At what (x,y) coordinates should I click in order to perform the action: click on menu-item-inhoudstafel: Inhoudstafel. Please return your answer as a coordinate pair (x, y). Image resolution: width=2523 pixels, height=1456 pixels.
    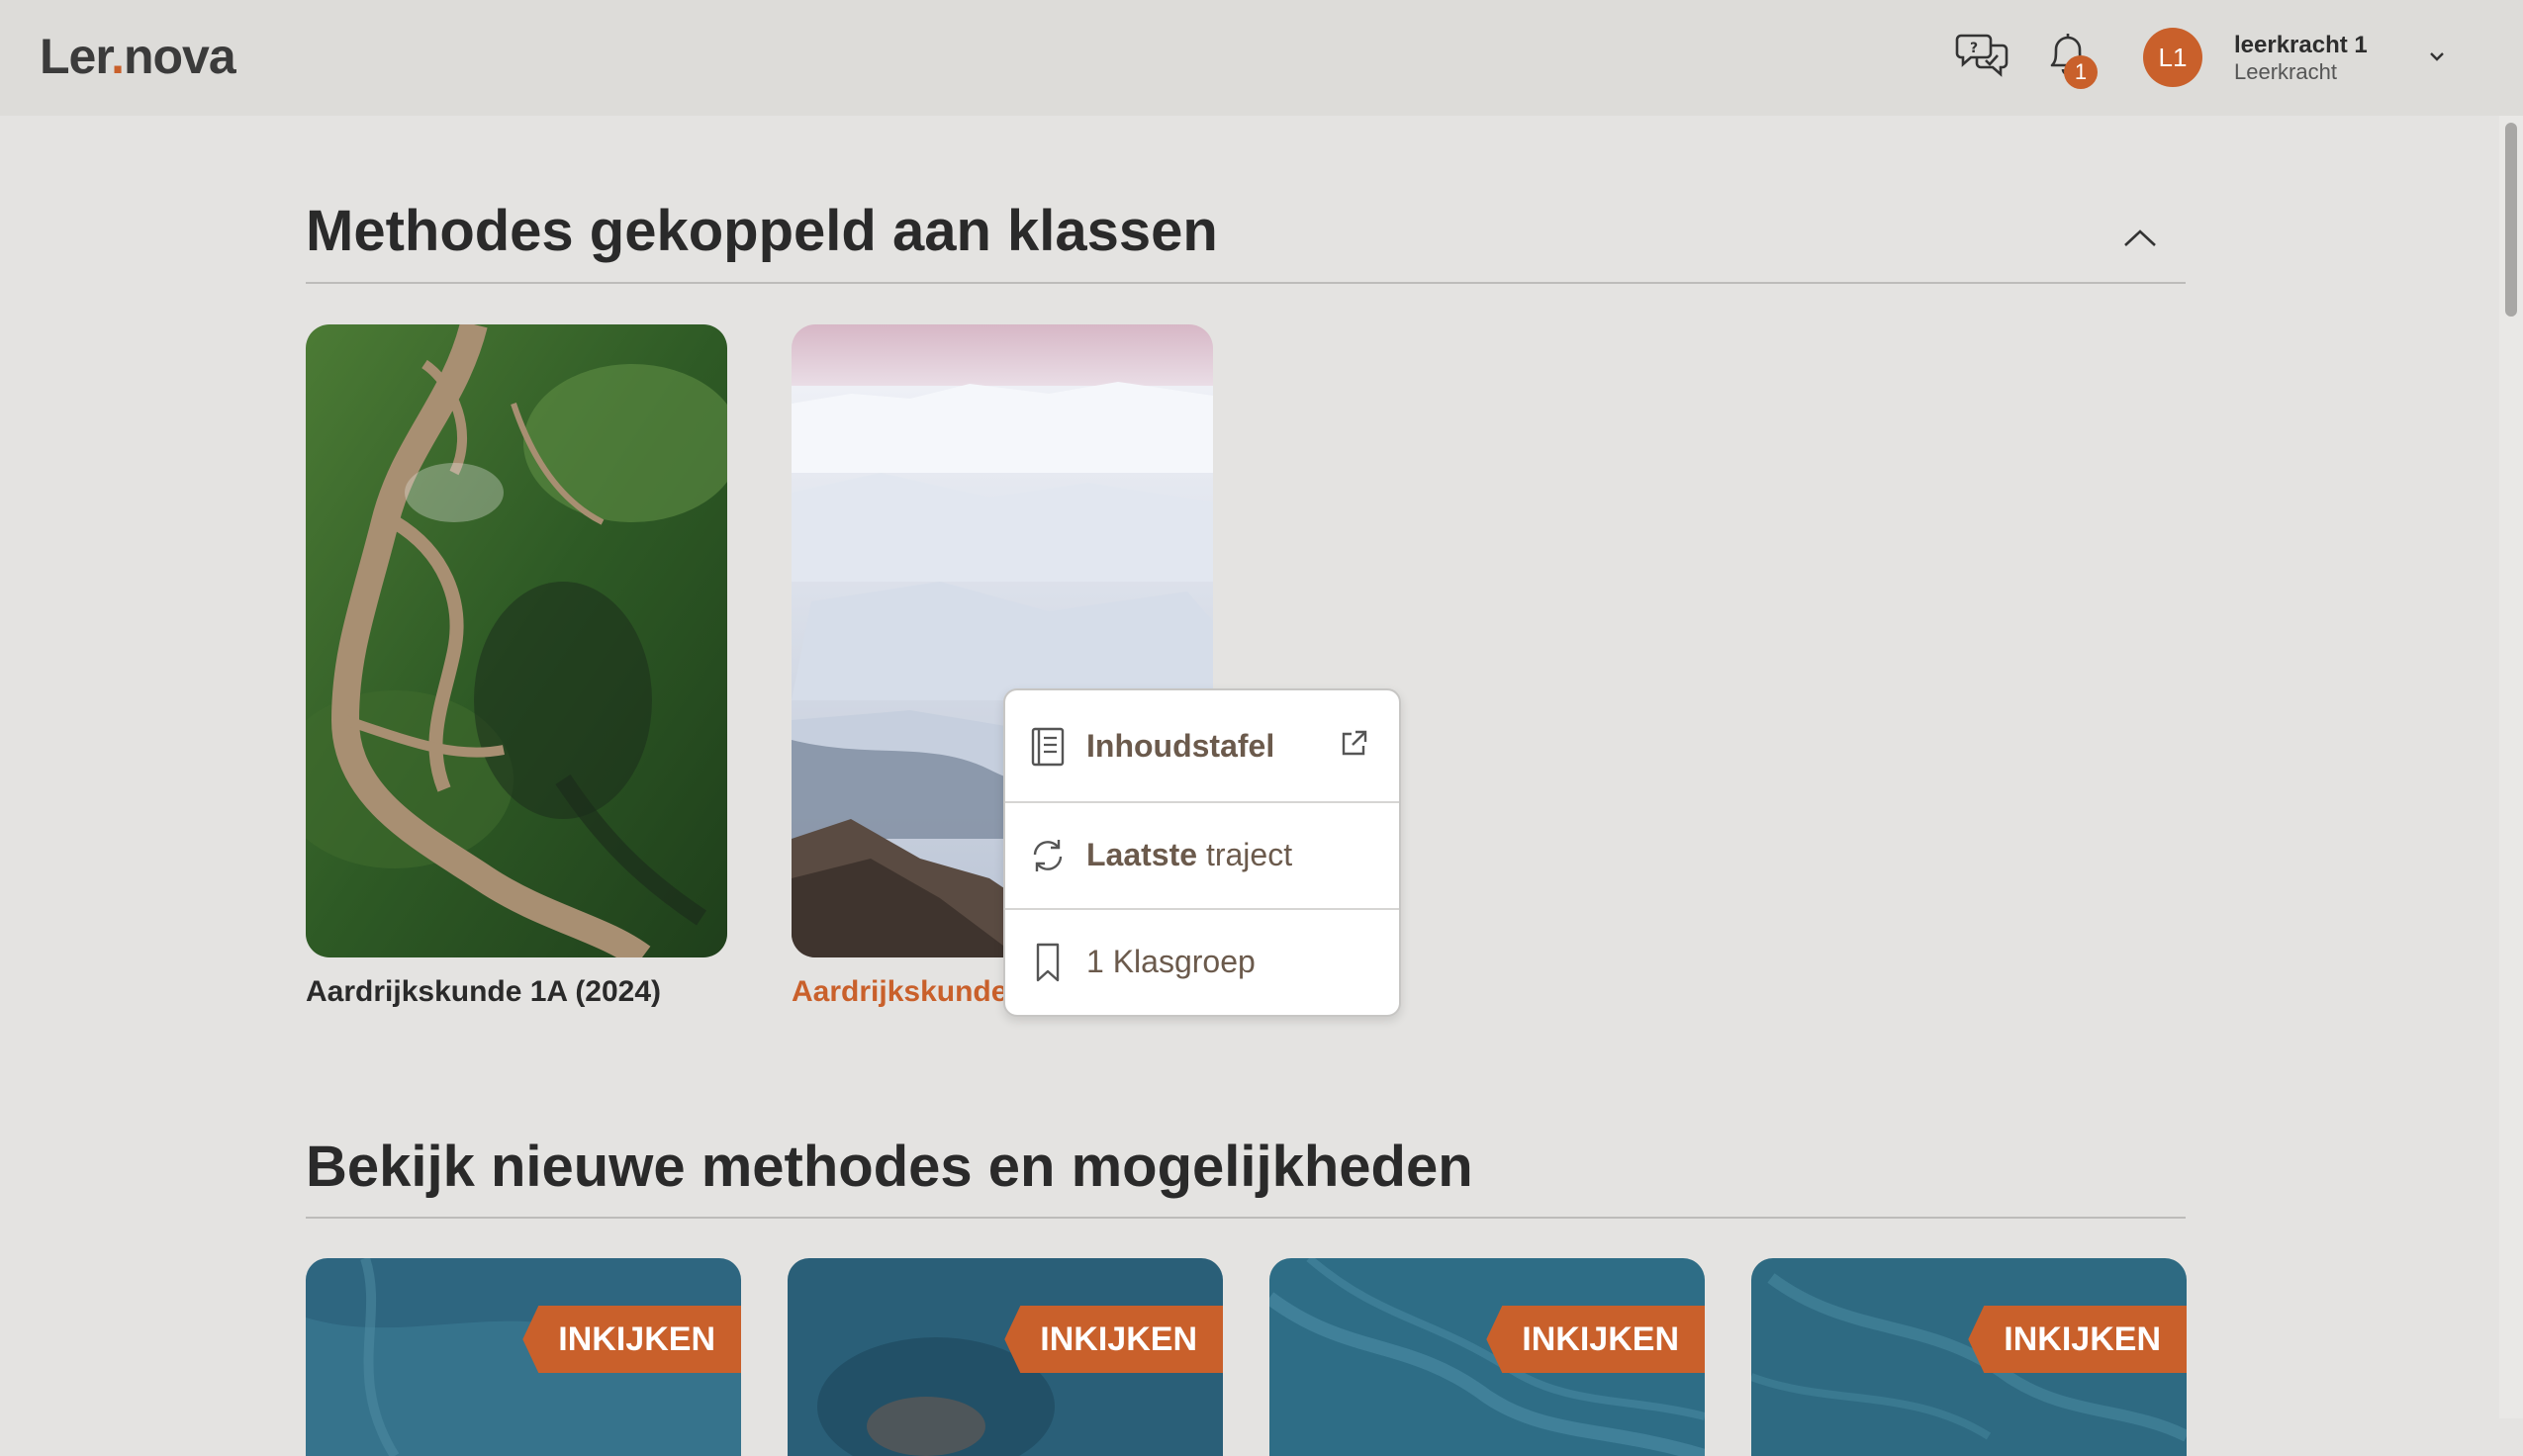
    Looking at the image, I should click on (1202, 746).